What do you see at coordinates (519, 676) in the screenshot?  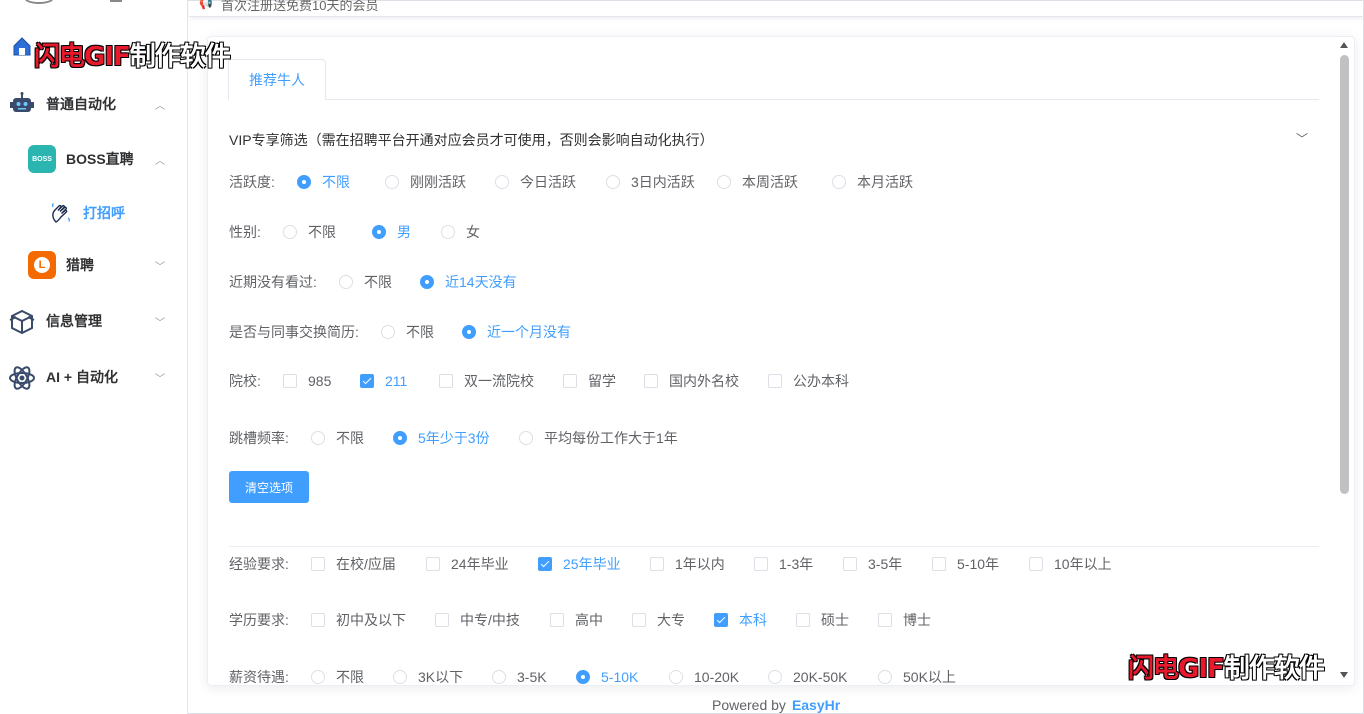 I see `radio-option: 3-5K` at bounding box center [519, 676].